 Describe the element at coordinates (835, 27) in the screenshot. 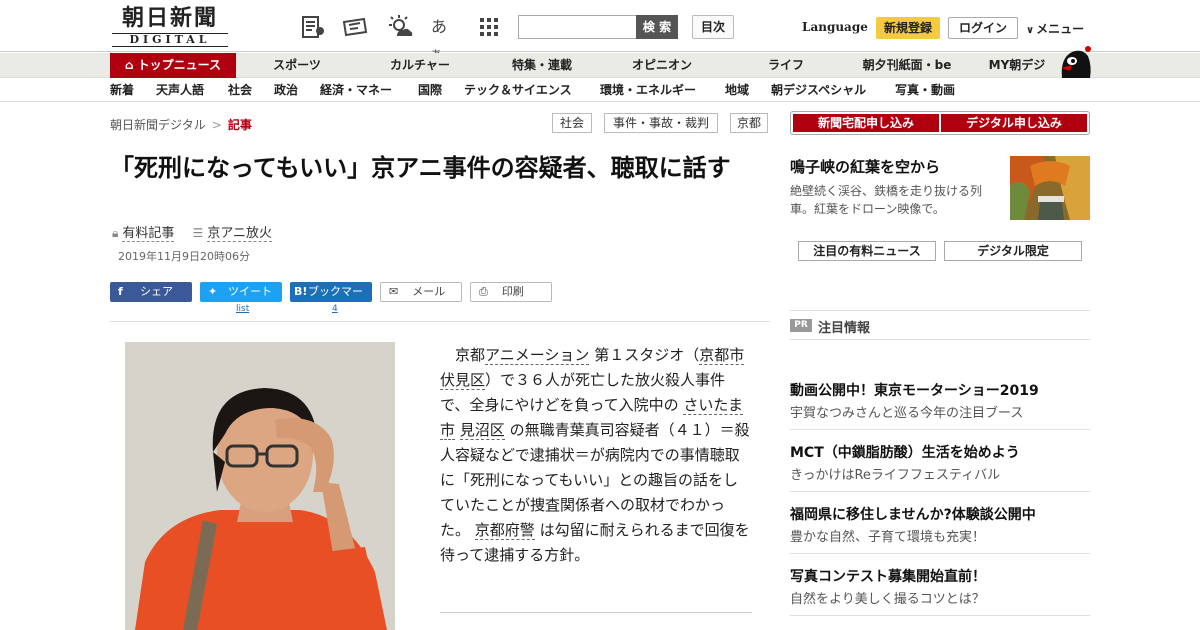

I see `language-link: Language` at that location.